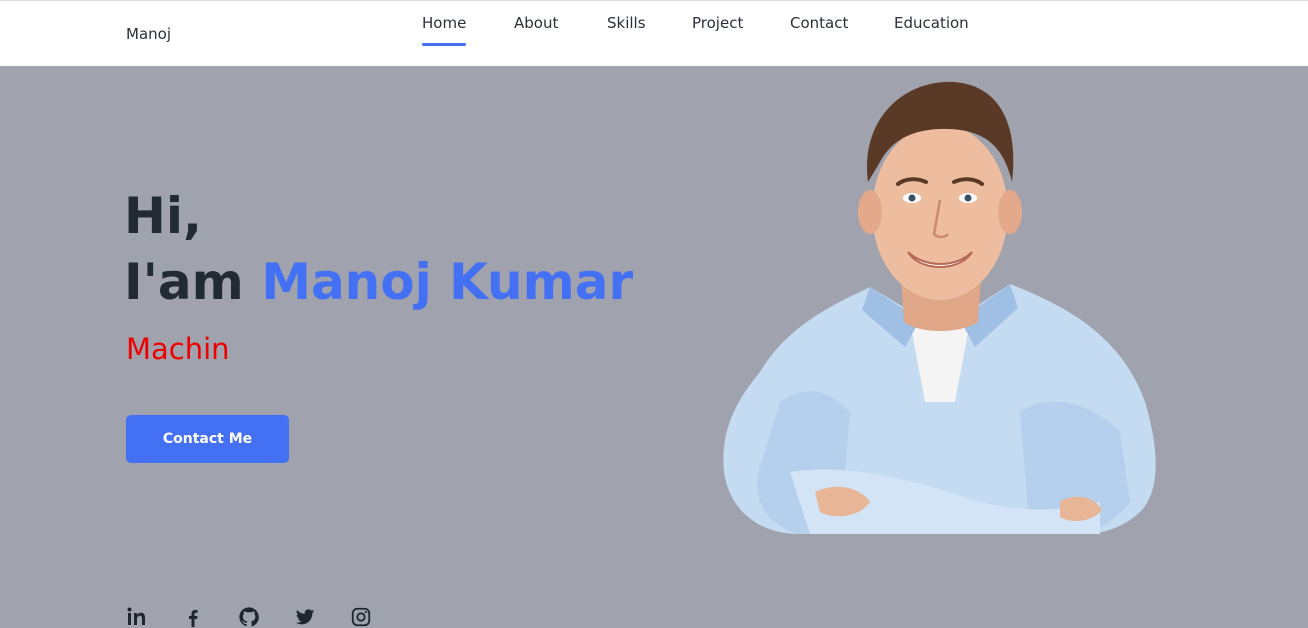 The height and width of the screenshot is (628, 1308). What do you see at coordinates (249, 617) in the screenshot?
I see `github-icon` at bounding box center [249, 617].